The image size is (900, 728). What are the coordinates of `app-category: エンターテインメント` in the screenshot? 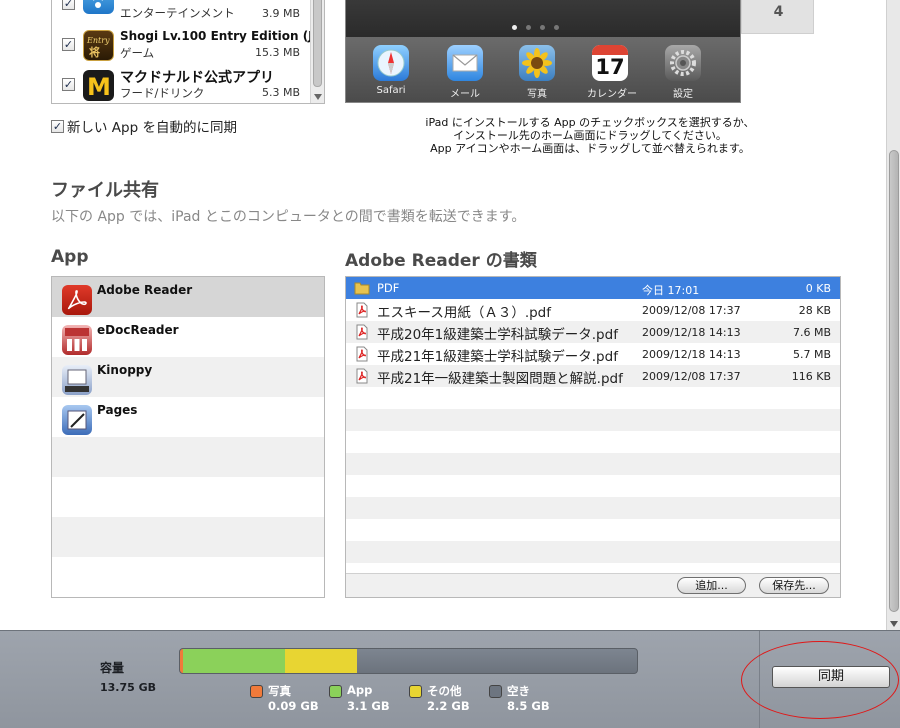 It's located at (177, 13).